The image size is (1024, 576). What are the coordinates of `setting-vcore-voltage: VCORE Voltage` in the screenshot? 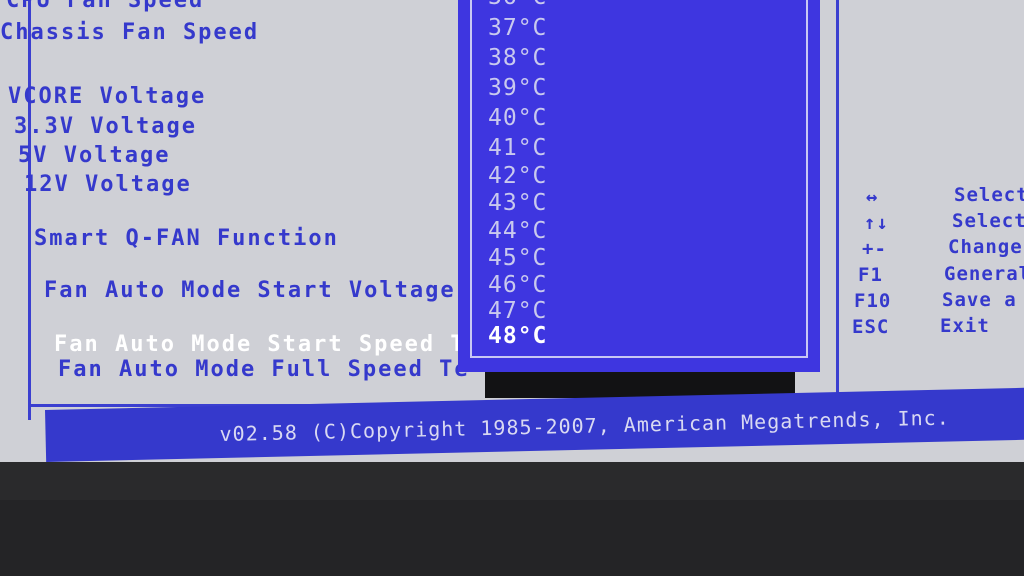 It's located at (107, 96).